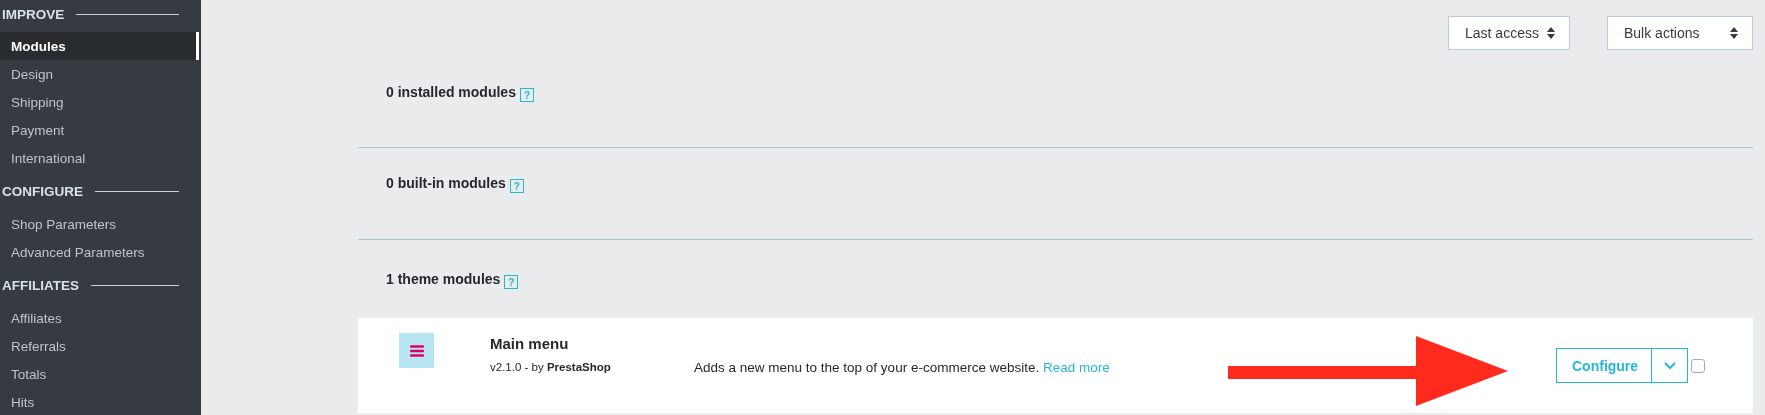  What do you see at coordinates (42, 191) in the screenshot?
I see `section-heading: CONFIGURE` at bounding box center [42, 191].